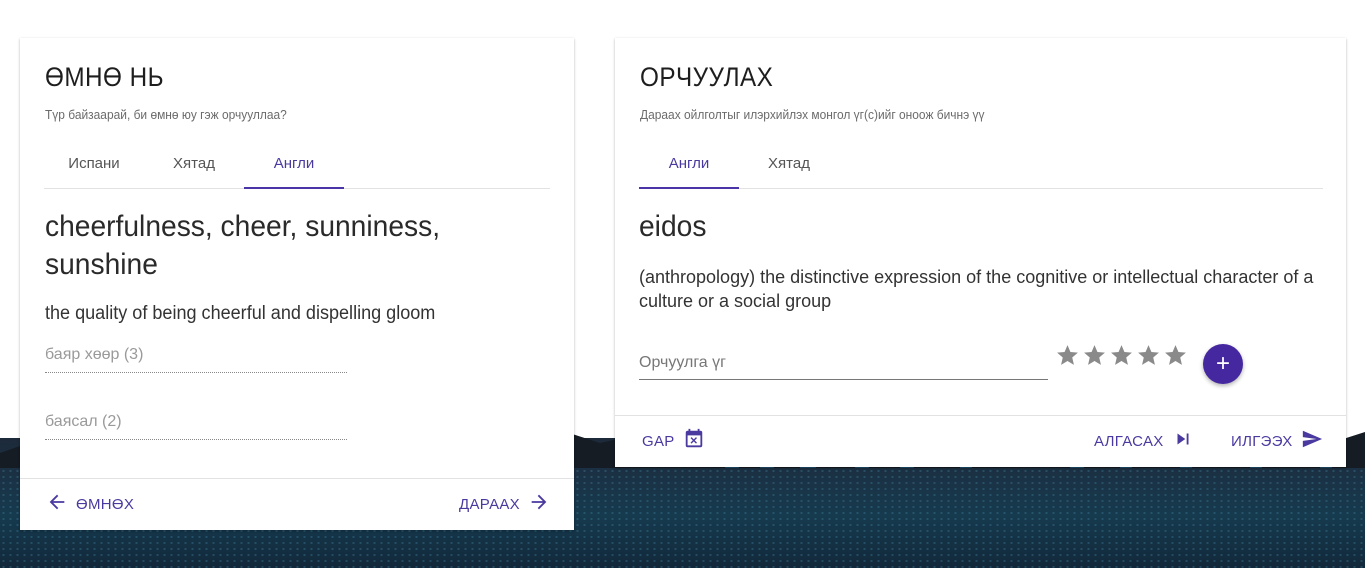 This screenshot has width=1365, height=568. What do you see at coordinates (673, 226) in the screenshot?
I see `translate-word: eidos` at bounding box center [673, 226].